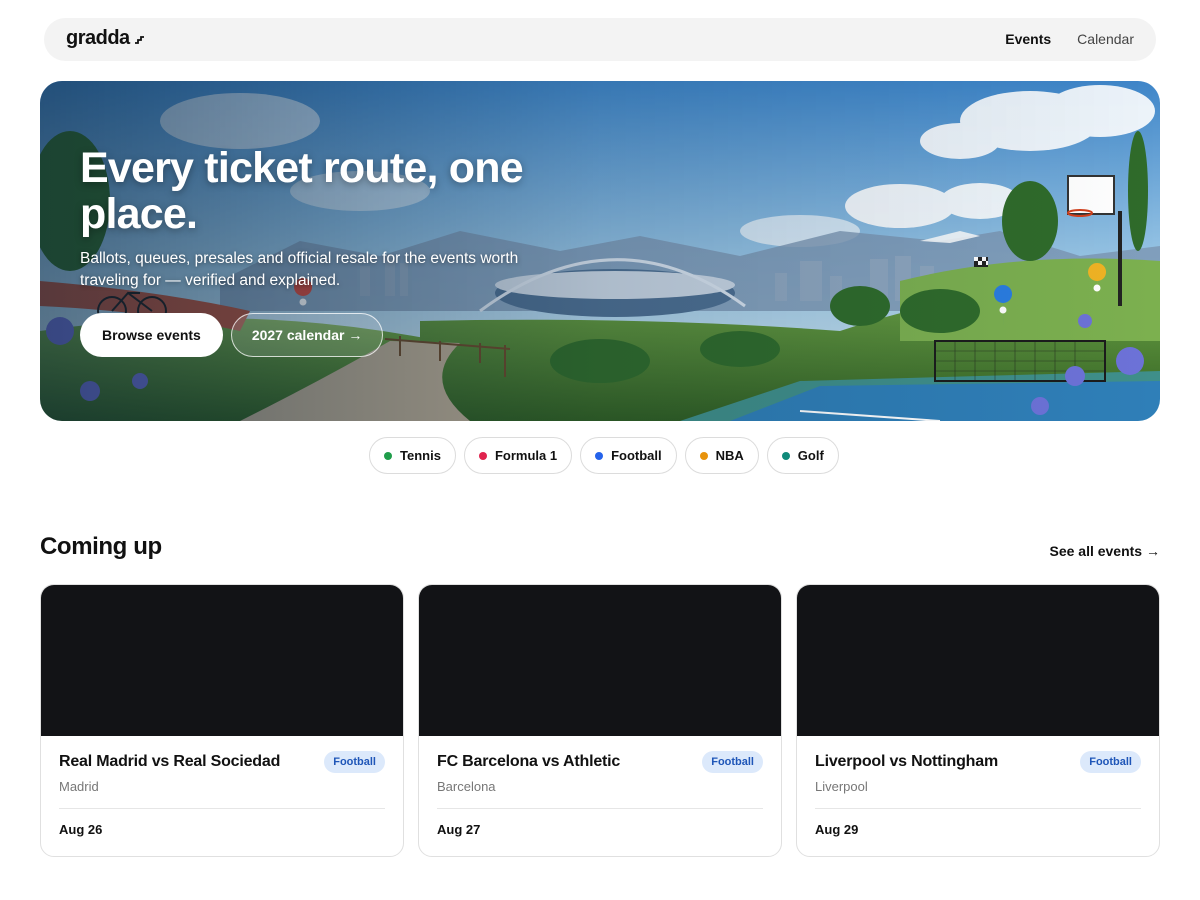 This screenshot has height=900, width=1200. What do you see at coordinates (170, 761) in the screenshot?
I see `event-title: Real Madrid vs Real Sociedad` at bounding box center [170, 761].